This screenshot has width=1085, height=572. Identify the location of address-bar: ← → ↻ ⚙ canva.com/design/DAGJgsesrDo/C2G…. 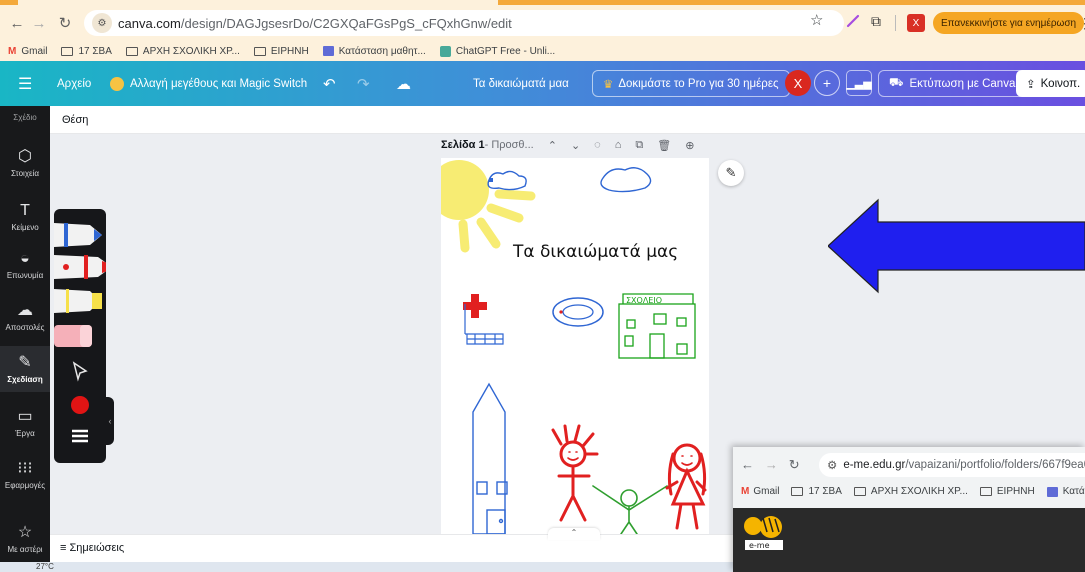
(542, 23).